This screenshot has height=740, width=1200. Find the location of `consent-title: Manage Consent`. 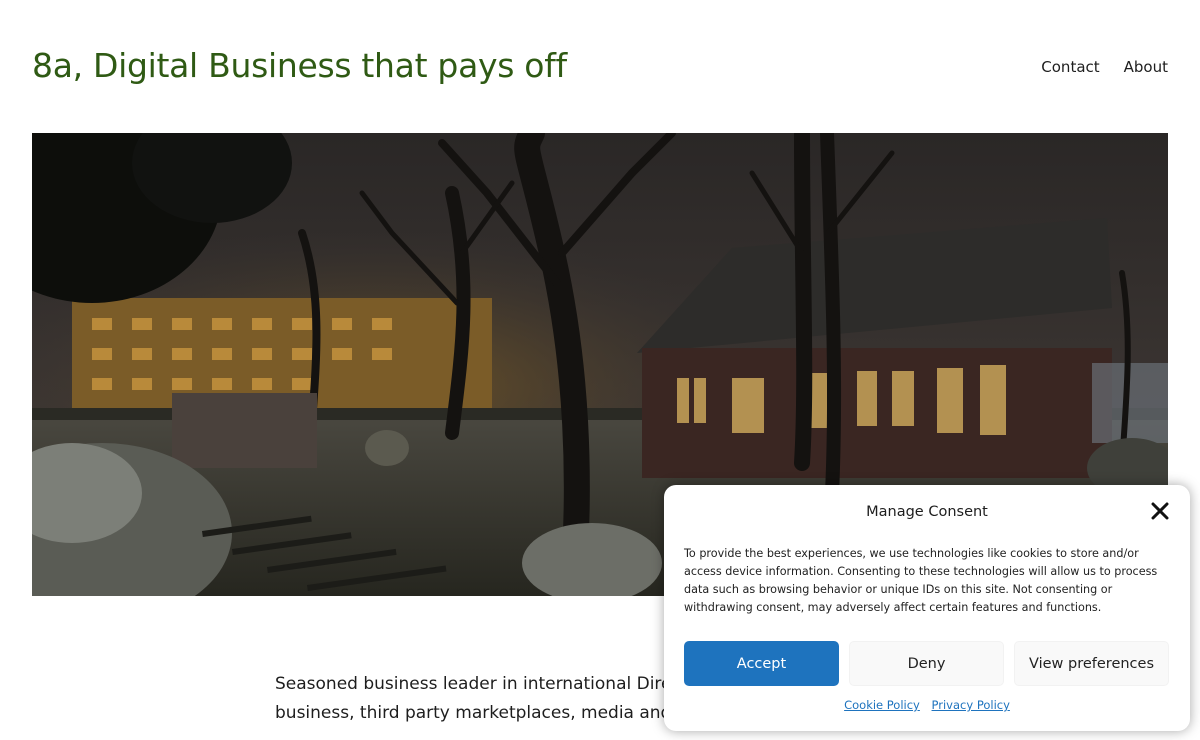

consent-title: Manage Consent is located at coordinates (927, 512).